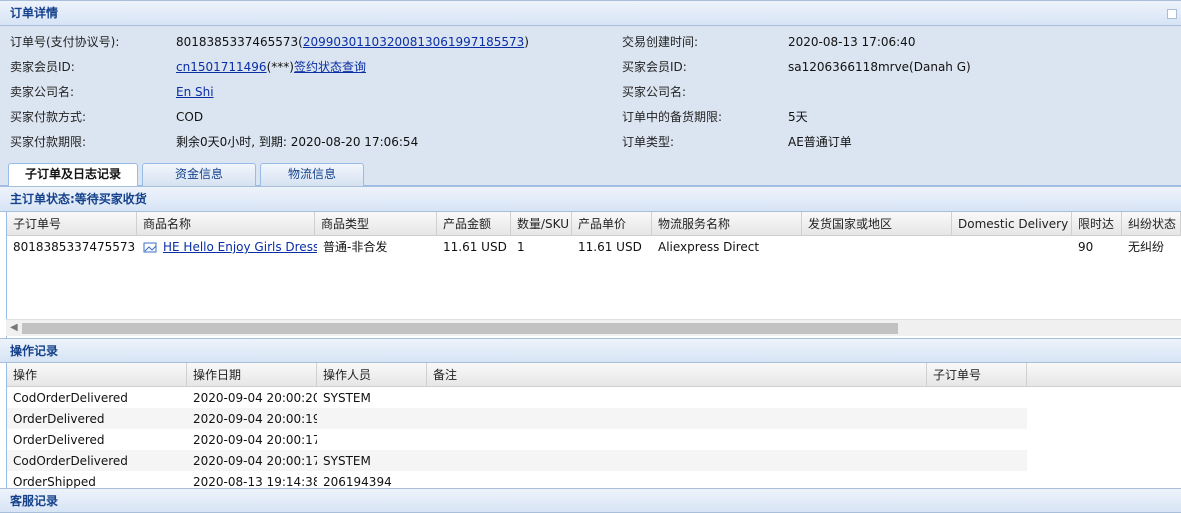  Describe the element at coordinates (517, 439) in the screenshot. I see `log-row: OrderDelivered 2020-09-04 20:00:17` at that location.